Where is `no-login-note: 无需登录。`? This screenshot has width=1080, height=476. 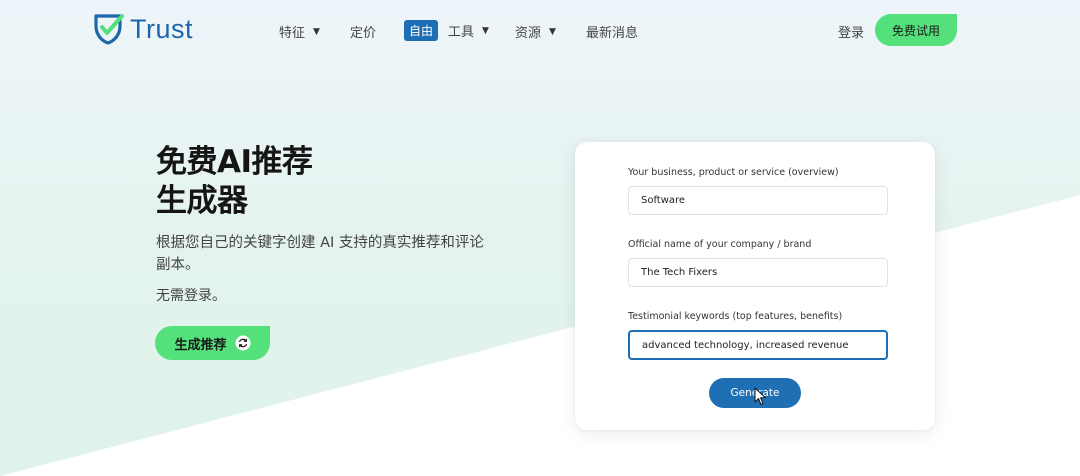 no-login-note: 无需登录。 is located at coordinates (191, 296).